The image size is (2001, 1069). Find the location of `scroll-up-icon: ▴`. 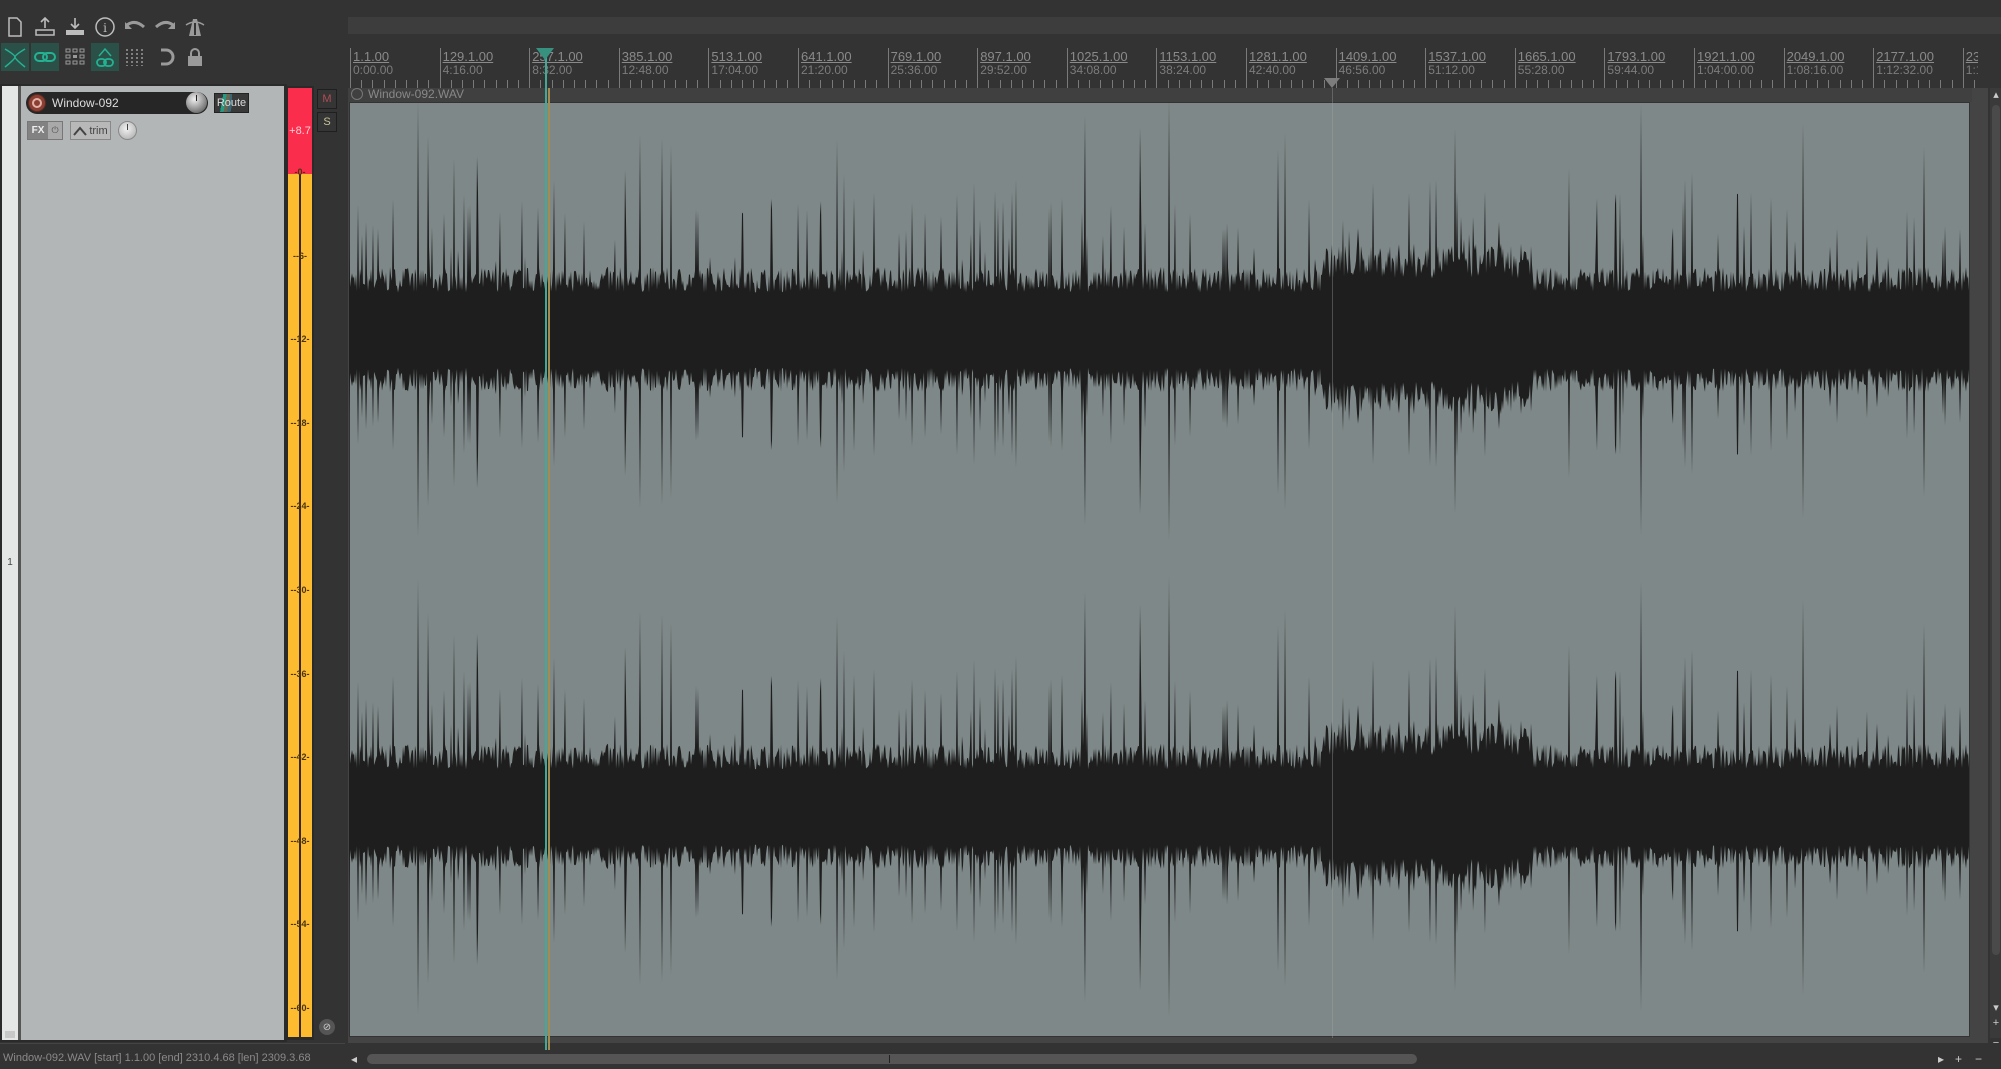

scroll-up-icon: ▴ is located at coordinates (1996, 95).